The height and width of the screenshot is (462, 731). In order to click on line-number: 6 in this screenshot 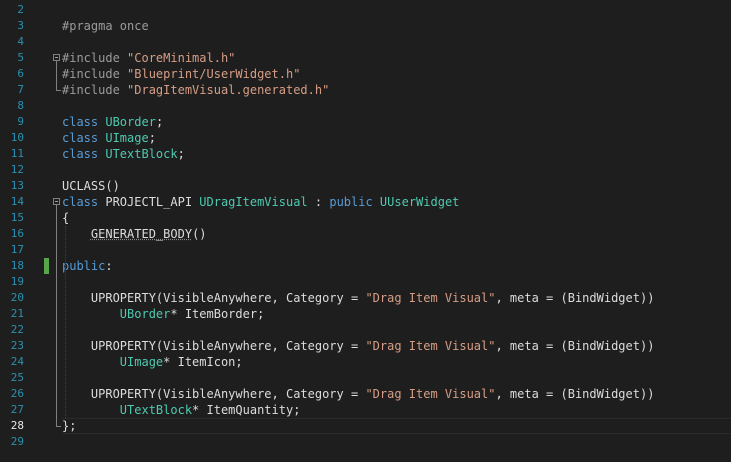, I will do `click(20, 73)`.